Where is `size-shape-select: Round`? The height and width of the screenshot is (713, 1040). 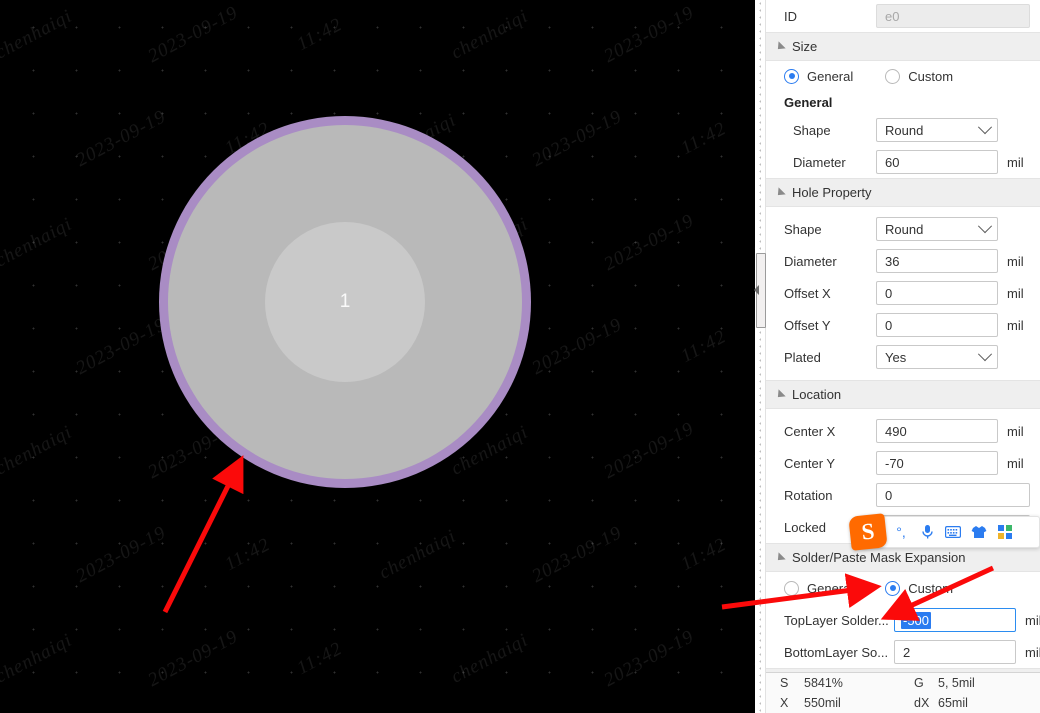 size-shape-select: Round is located at coordinates (937, 130).